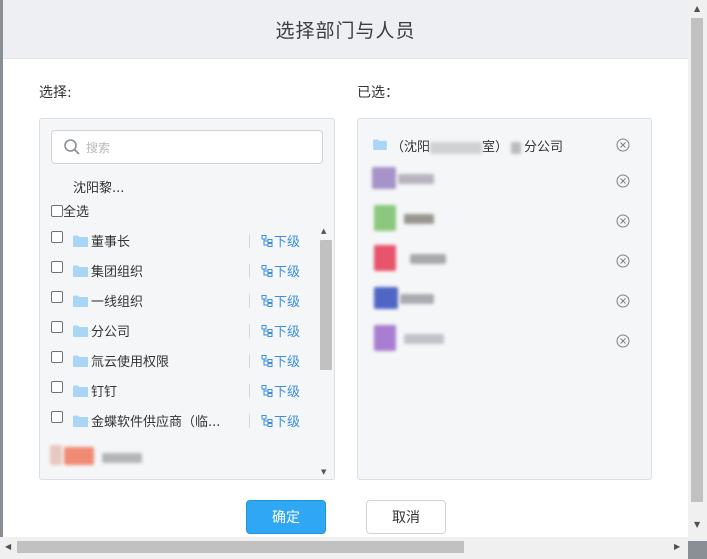 The width and height of the screenshot is (707, 559). What do you see at coordinates (100, 456) in the screenshot?
I see `redacted-user-item` at bounding box center [100, 456].